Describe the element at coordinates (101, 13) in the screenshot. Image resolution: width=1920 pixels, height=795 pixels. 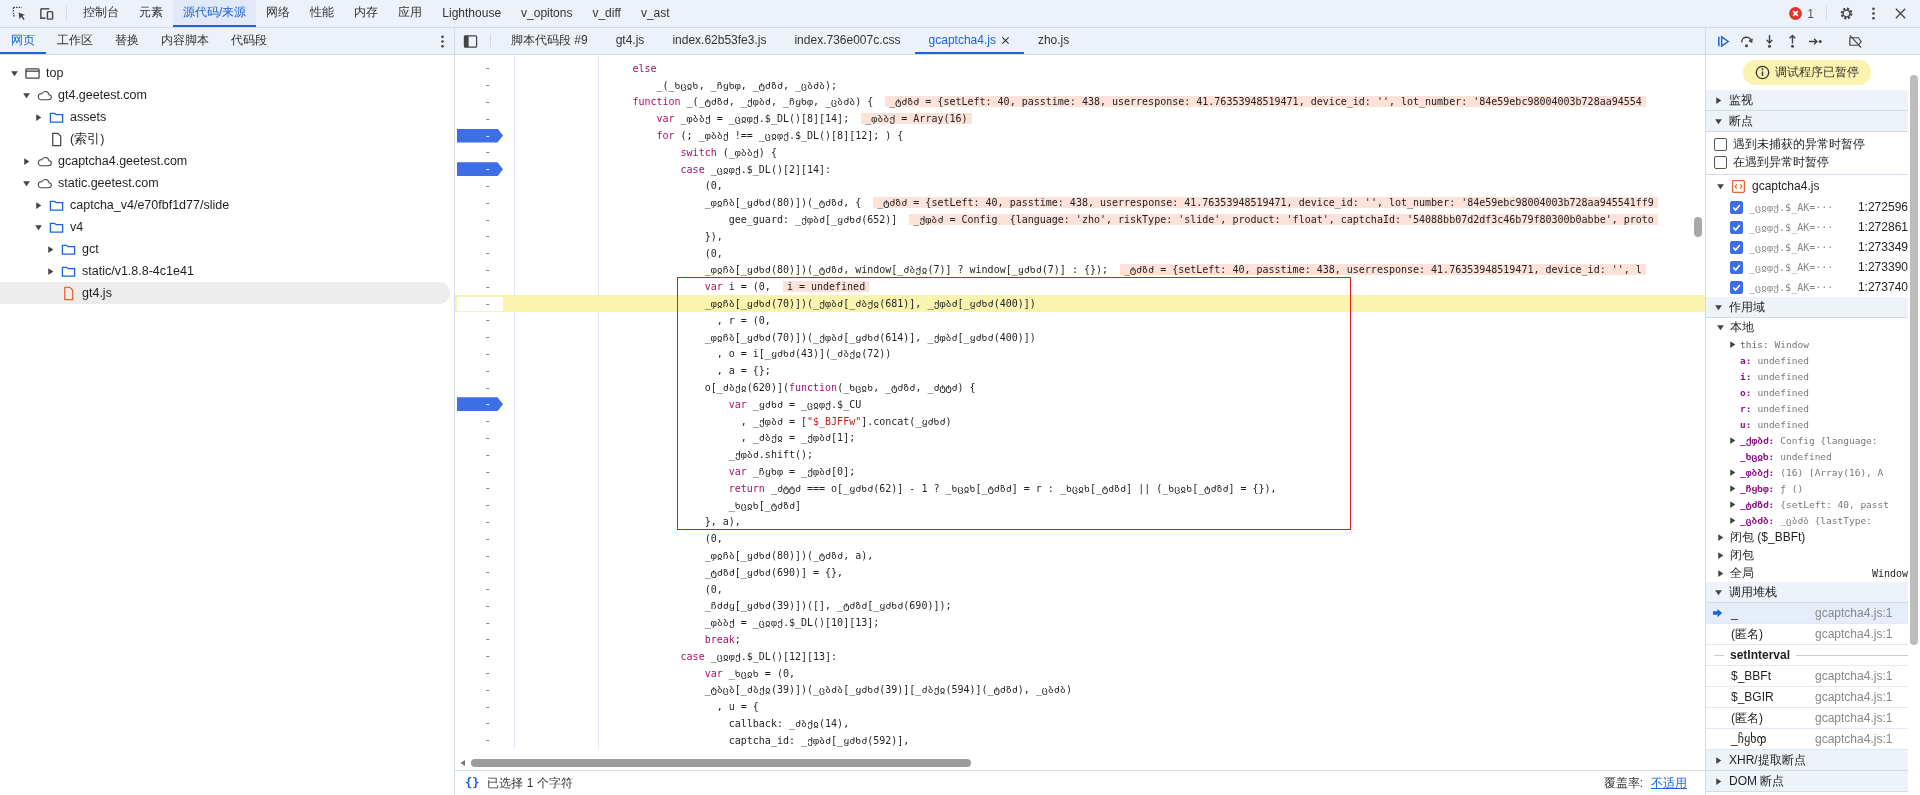
I see `panel-tab: 控制台` at that location.